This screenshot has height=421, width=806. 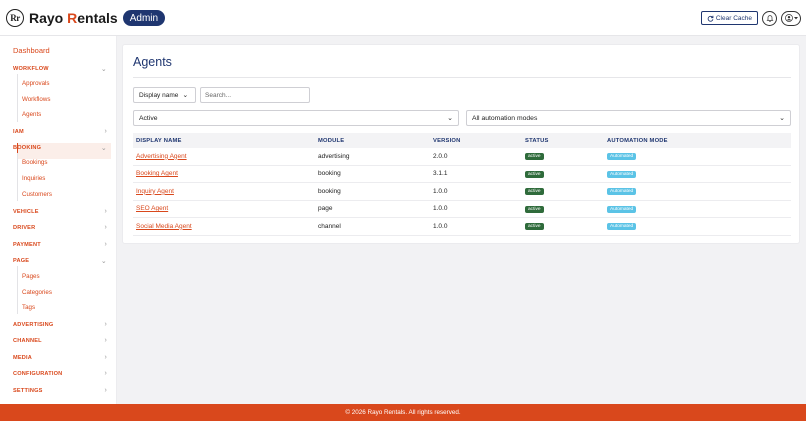 I want to click on sidebar-item-customers: Customers, so click(x=66, y=194).